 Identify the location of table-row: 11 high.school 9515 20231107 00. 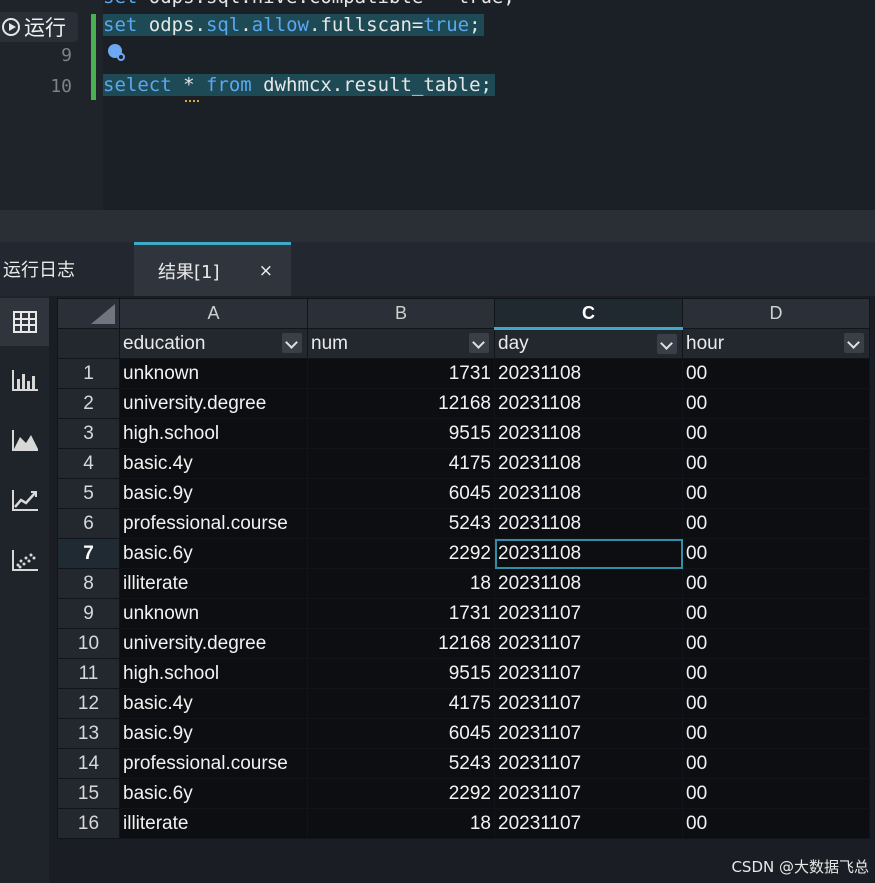
(463, 673).